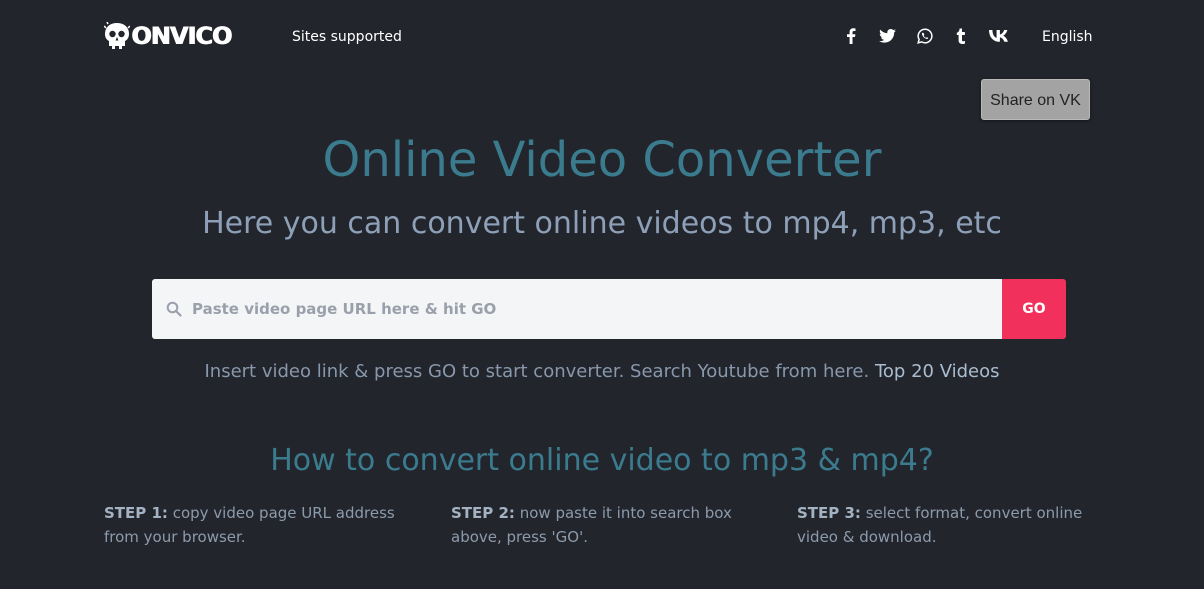  I want to click on step-label: STEP 1:, so click(136, 513).